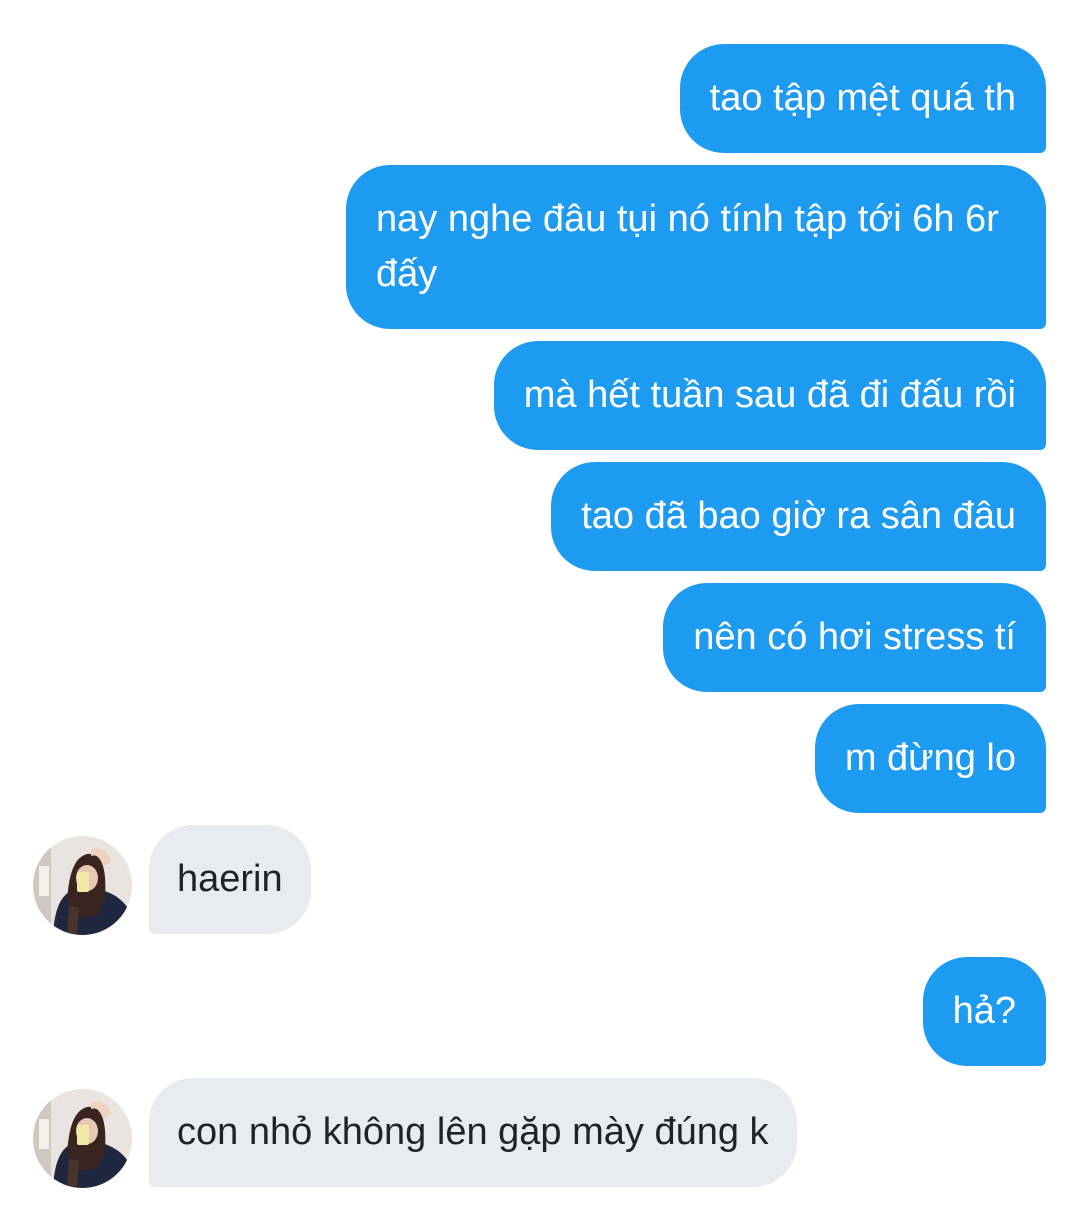  I want to click on message-text: tao tập mệt quá th, so click(862, 98).